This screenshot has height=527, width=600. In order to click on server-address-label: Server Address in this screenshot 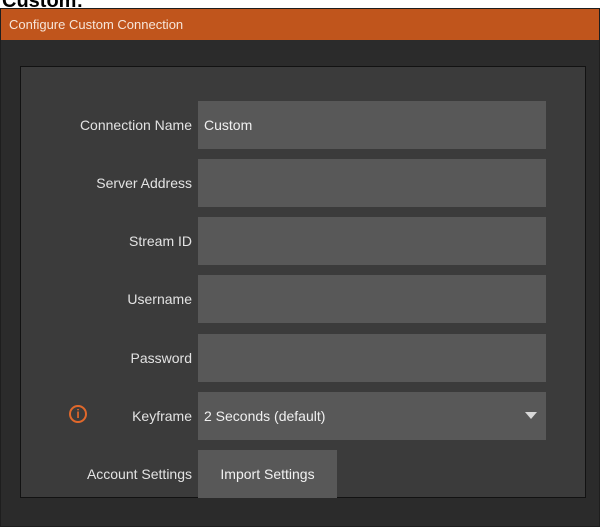, I will do `click(144, 183)`.